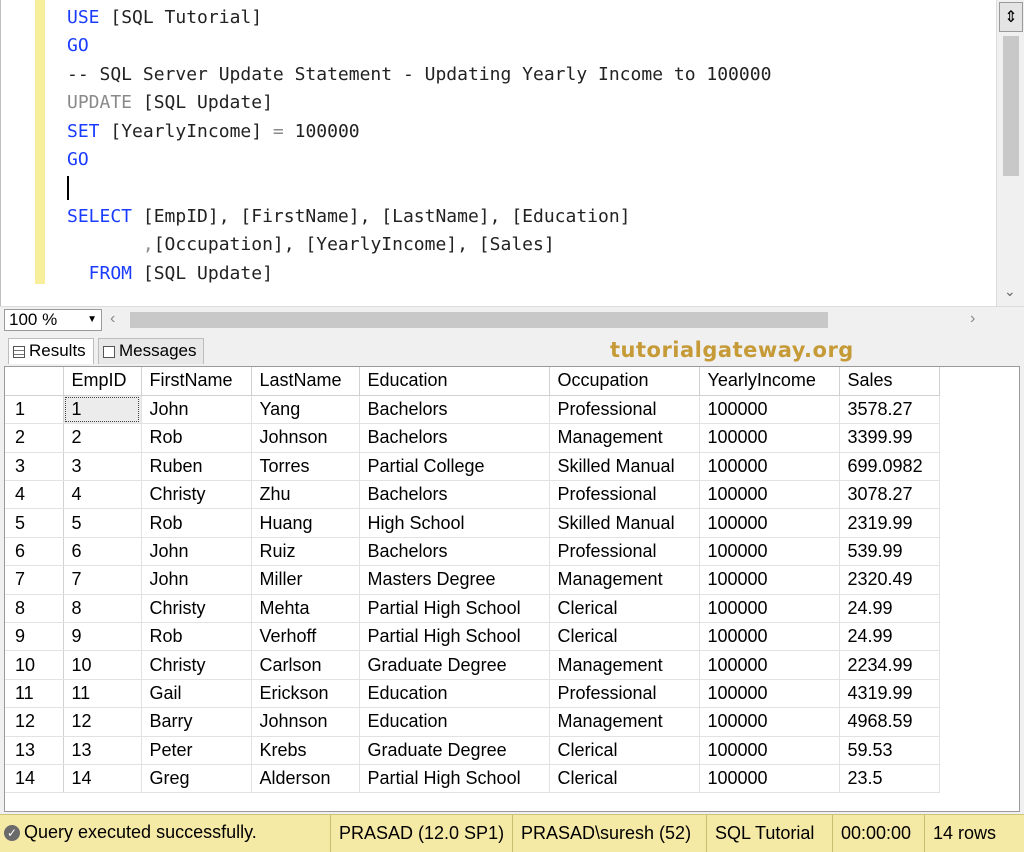 The image size is (1024, 852). I want to click on row-number: 8, so click(34, 609).